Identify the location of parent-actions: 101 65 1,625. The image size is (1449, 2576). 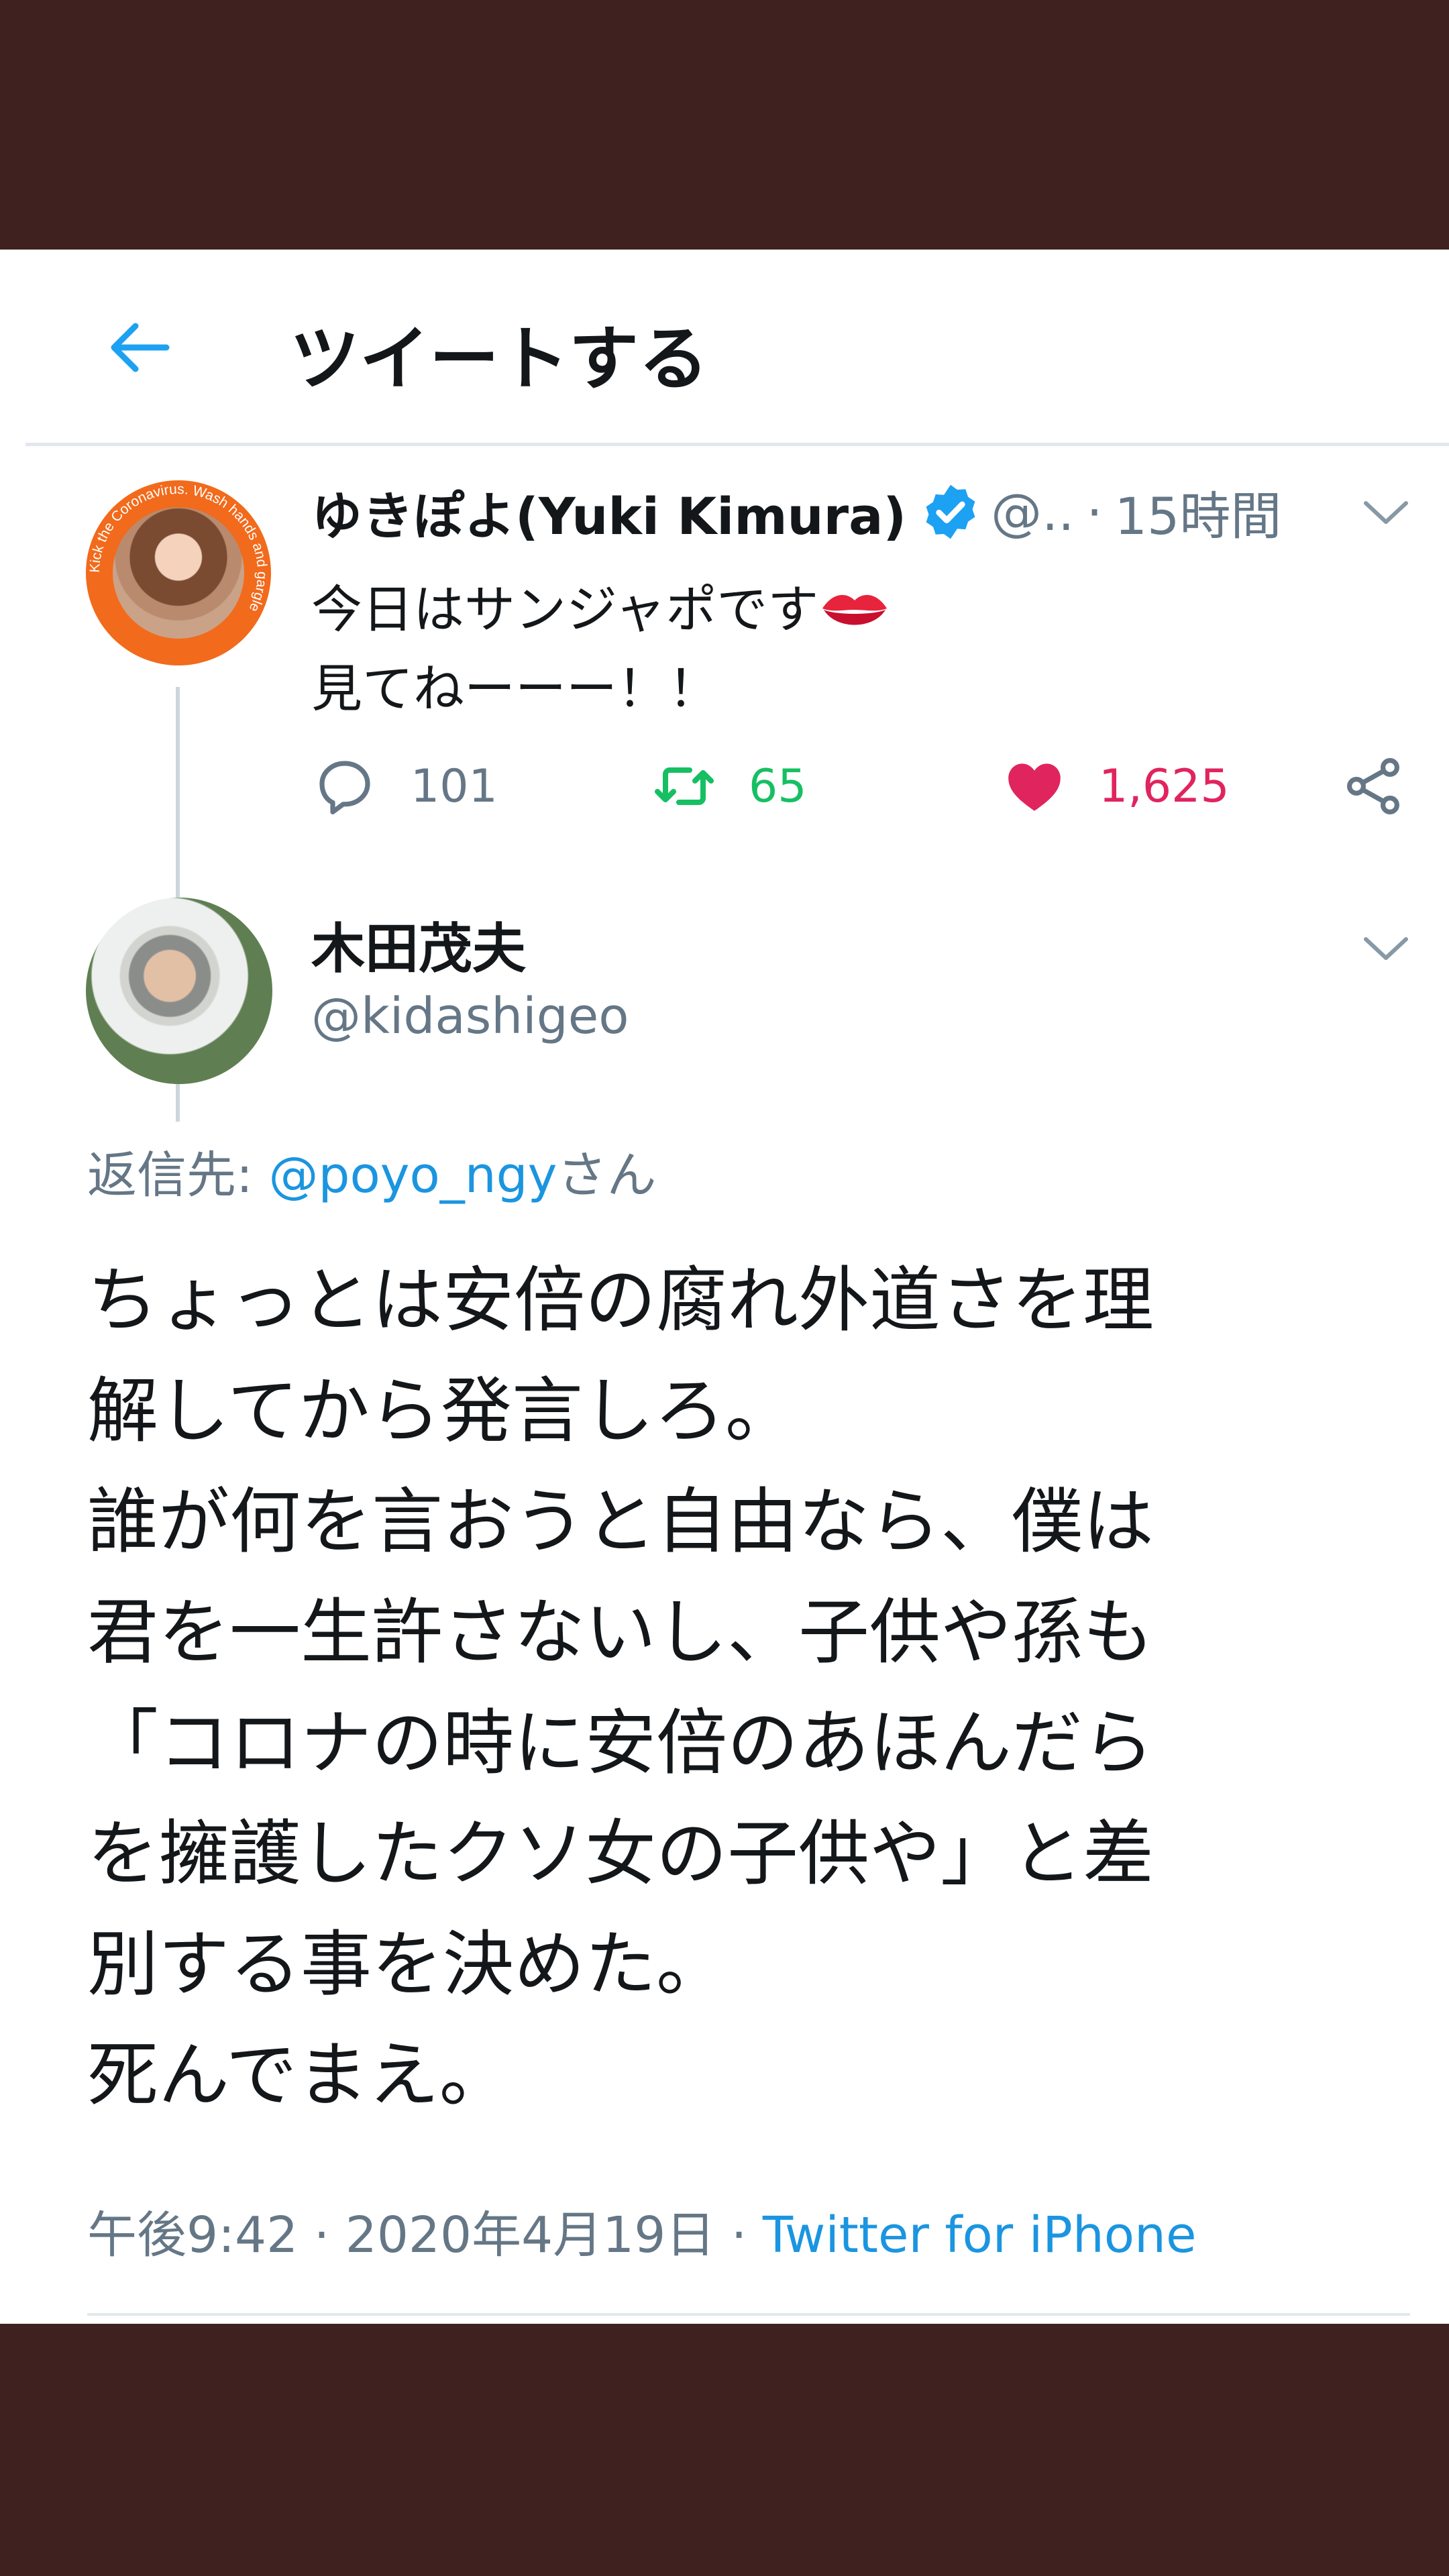
(724, 786).